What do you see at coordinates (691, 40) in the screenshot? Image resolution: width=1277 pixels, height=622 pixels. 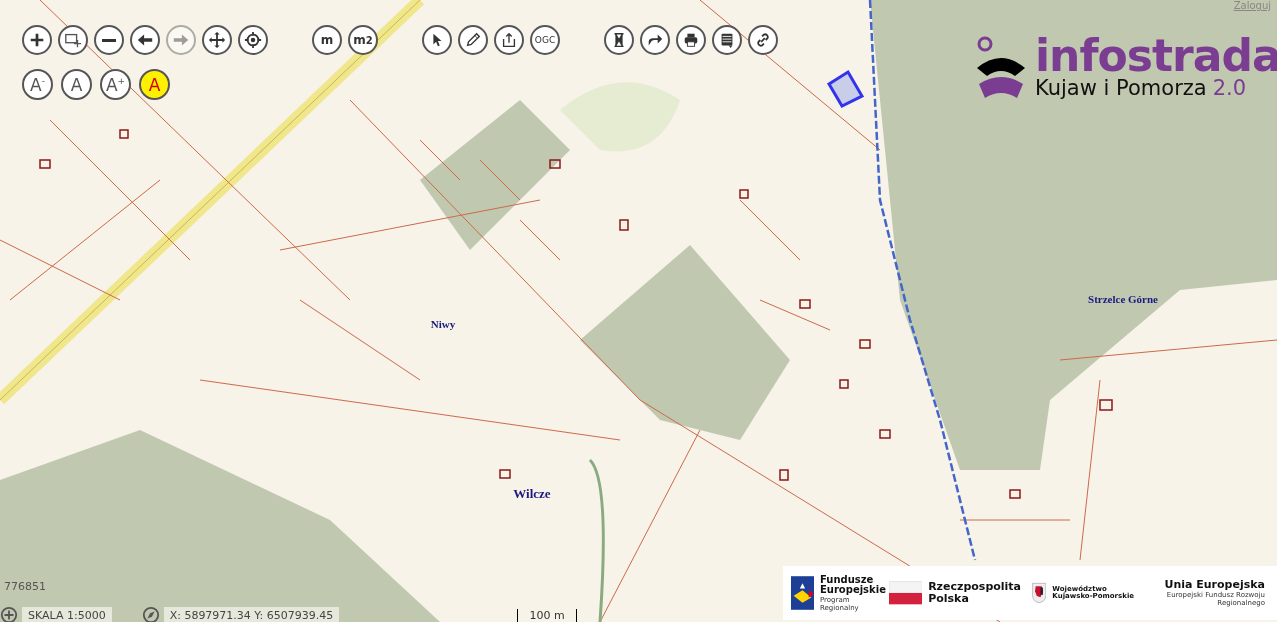 I see `print-icon` at bounding box center [691, 40].